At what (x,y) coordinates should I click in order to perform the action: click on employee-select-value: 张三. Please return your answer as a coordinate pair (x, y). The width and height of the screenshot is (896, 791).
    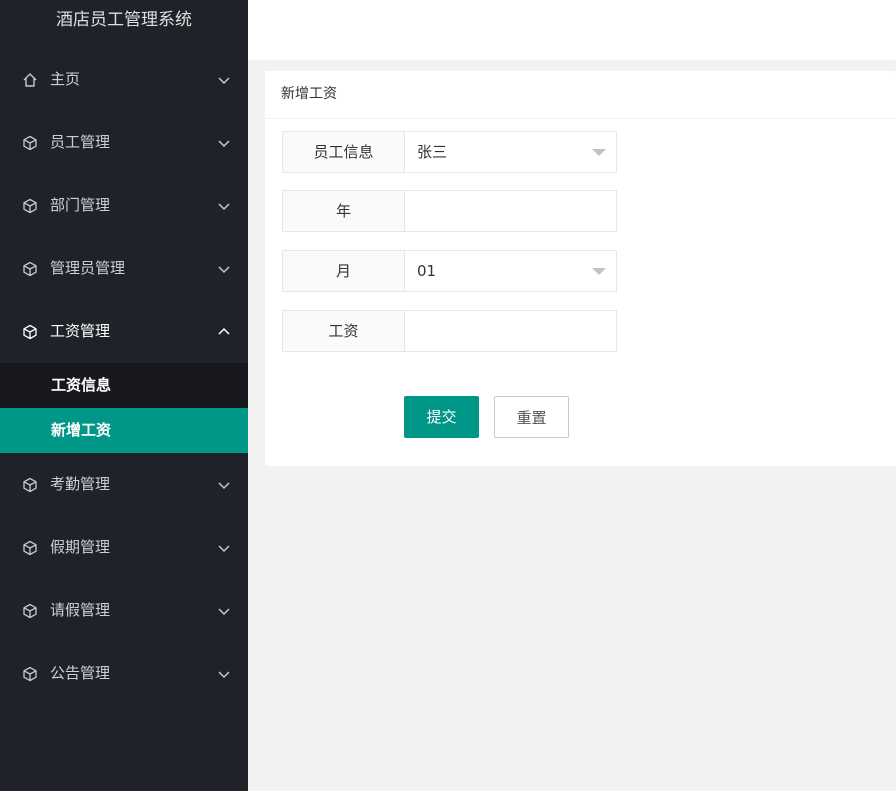
    Looking at the image, I should click on (432, 152).